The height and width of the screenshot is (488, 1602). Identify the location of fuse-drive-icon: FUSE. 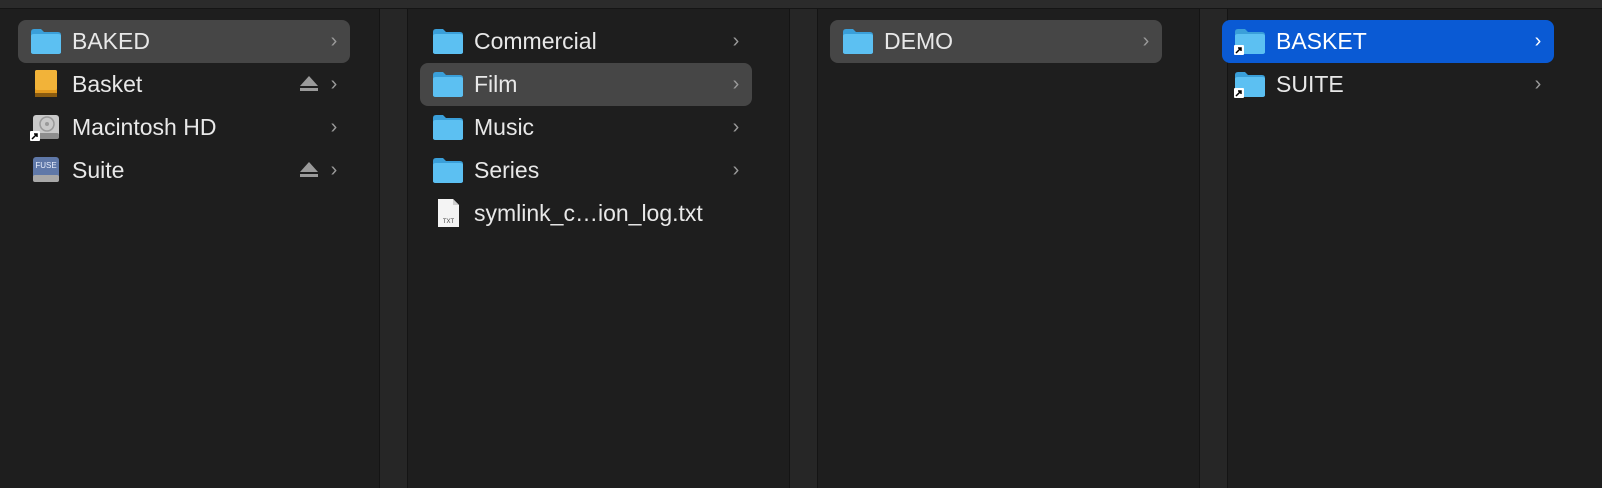
(46, 169).